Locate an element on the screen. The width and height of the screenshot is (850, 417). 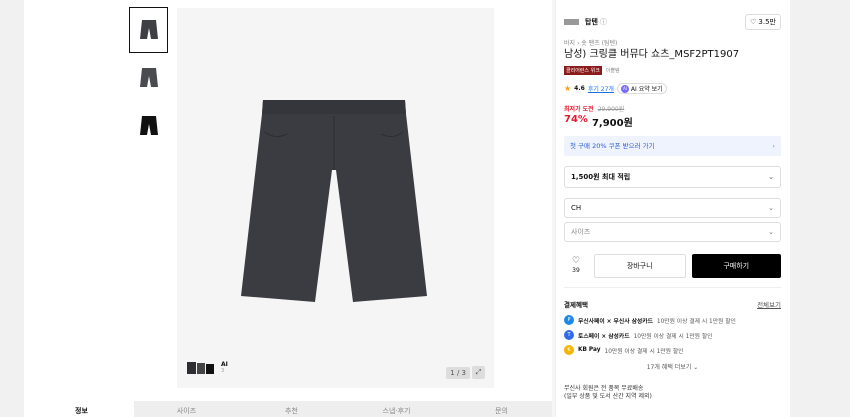
detail-tabs: 정보 사이즈 추천 스냅·후기 문의 is located at coordinates (291, 409).